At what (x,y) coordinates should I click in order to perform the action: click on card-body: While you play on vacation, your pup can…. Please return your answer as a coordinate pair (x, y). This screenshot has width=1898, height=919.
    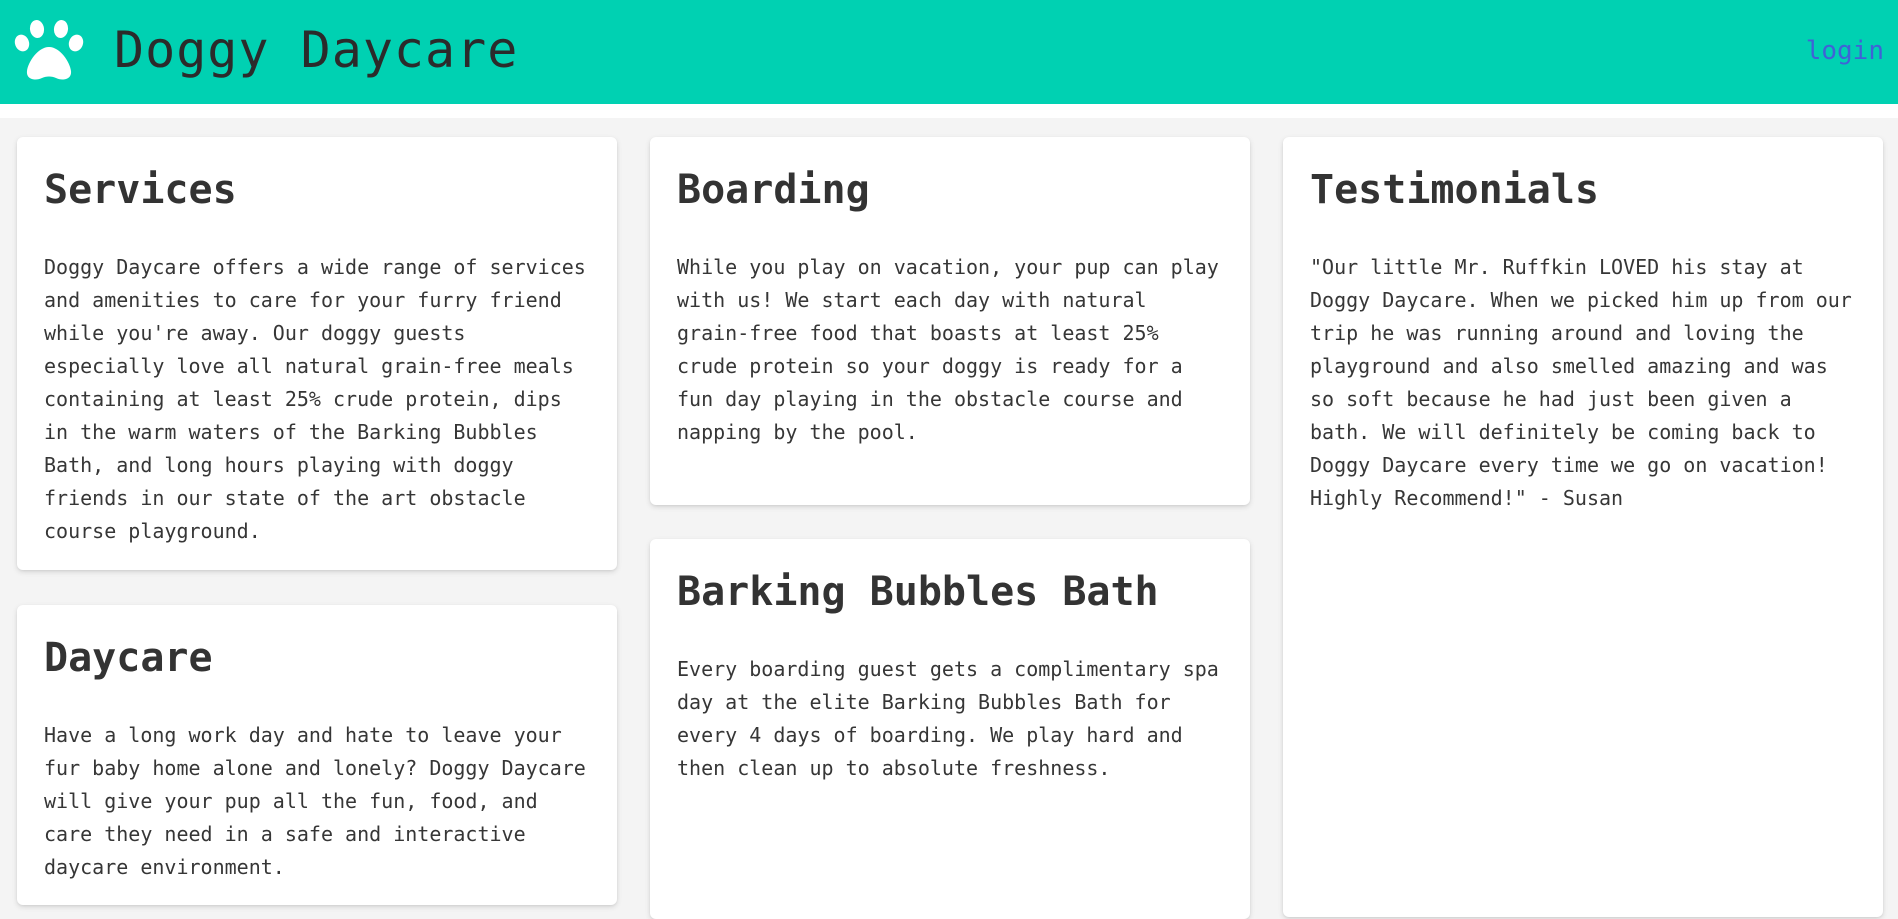
    Looking at the image, I should click on (948, 349).